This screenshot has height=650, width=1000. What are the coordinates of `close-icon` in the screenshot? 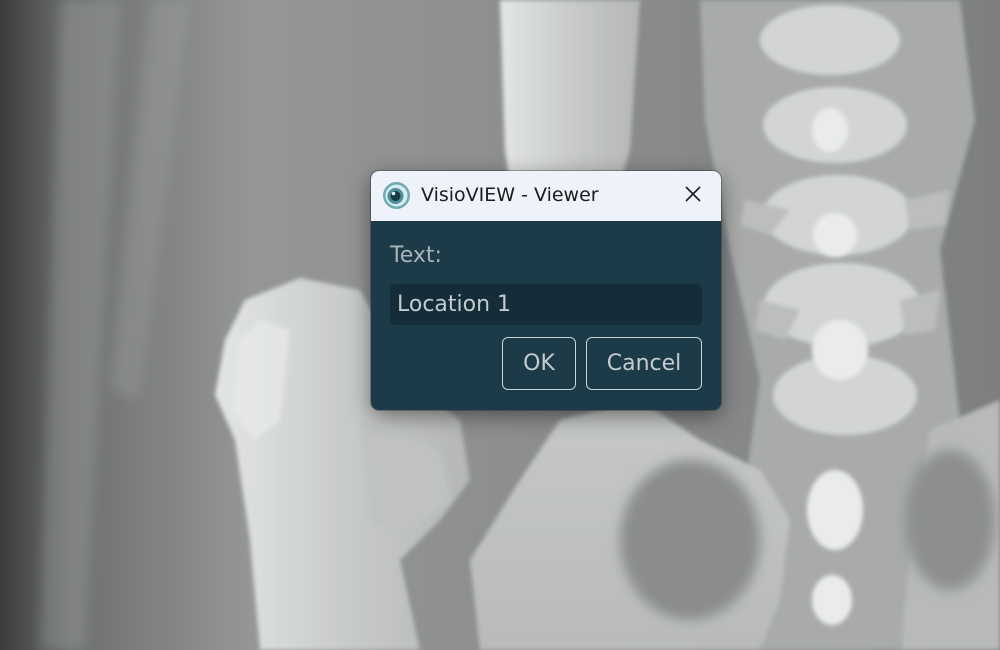 It's located at (693, 196).